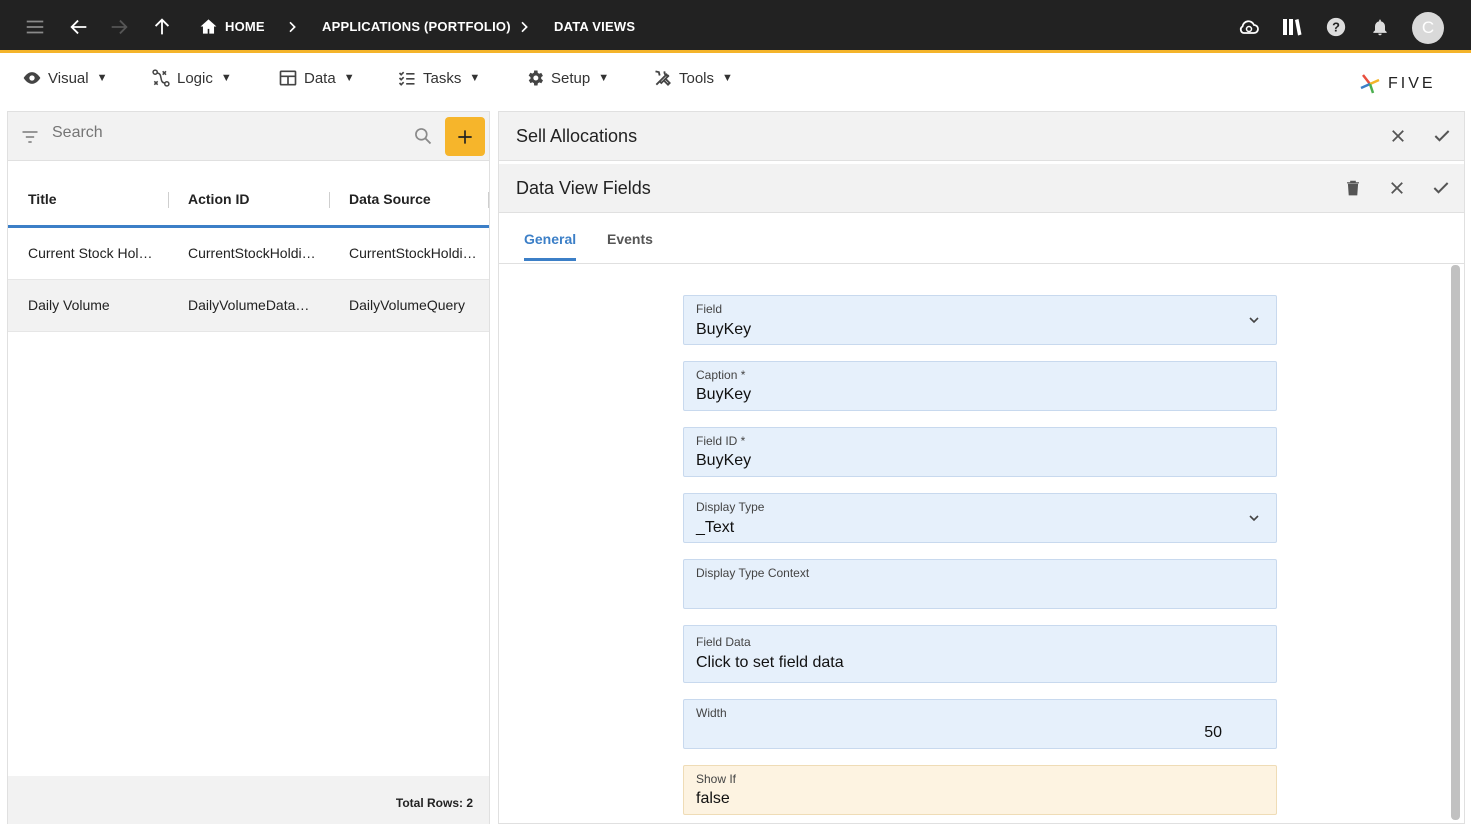 The height and width of the screenshot is (826, 1471). What do you see at coordinates (550, 239) in the screenshot?
I see `tab-general: General` at bounding box center [550, 239].